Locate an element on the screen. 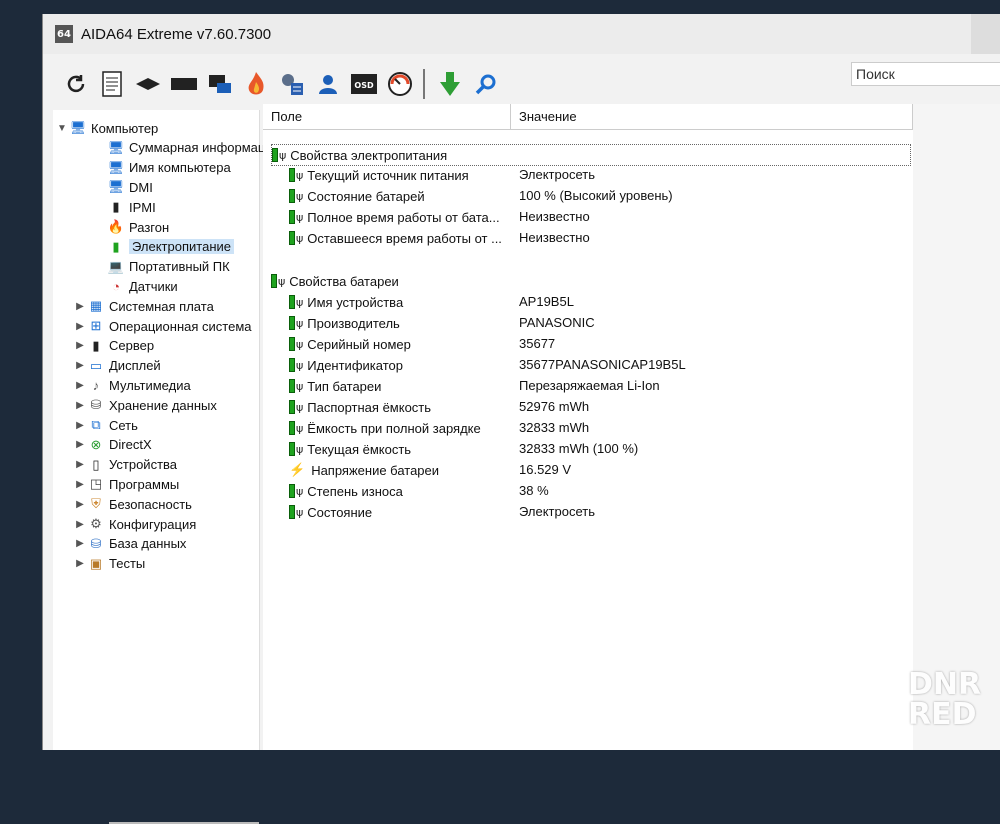  field-label: Текущий источник питания is located at coordinates (388, 175).